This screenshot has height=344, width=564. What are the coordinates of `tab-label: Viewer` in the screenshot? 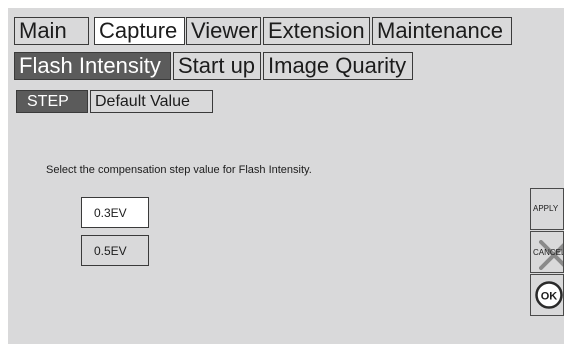 It's located at (224, 30).